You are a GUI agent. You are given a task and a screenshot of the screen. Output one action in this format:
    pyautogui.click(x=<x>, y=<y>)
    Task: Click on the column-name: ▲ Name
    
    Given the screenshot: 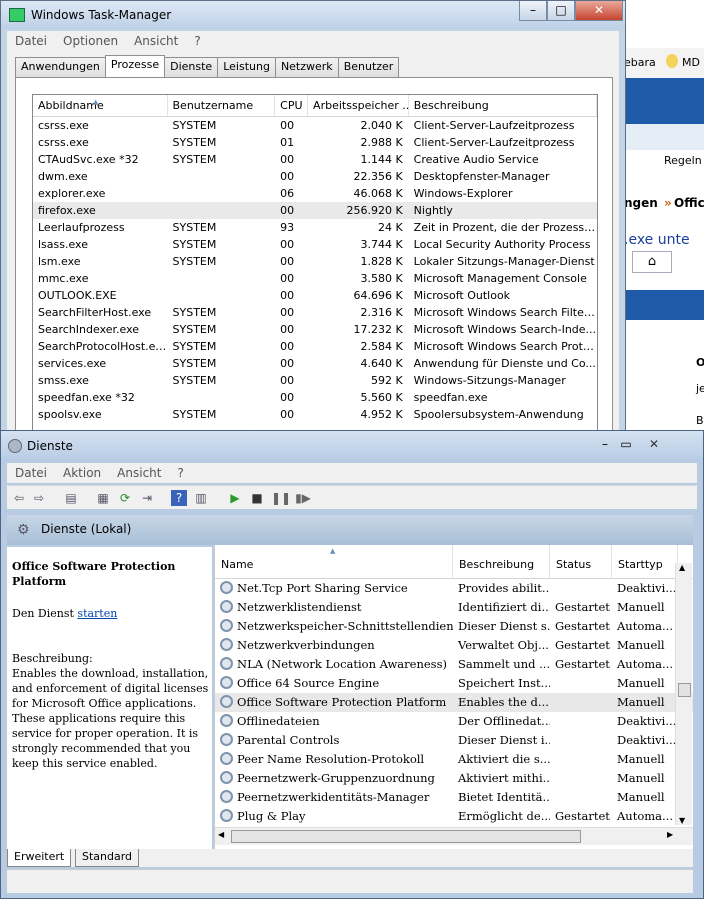 What is the action you would take?
    pyautogui.click(x=334, y=561)
    